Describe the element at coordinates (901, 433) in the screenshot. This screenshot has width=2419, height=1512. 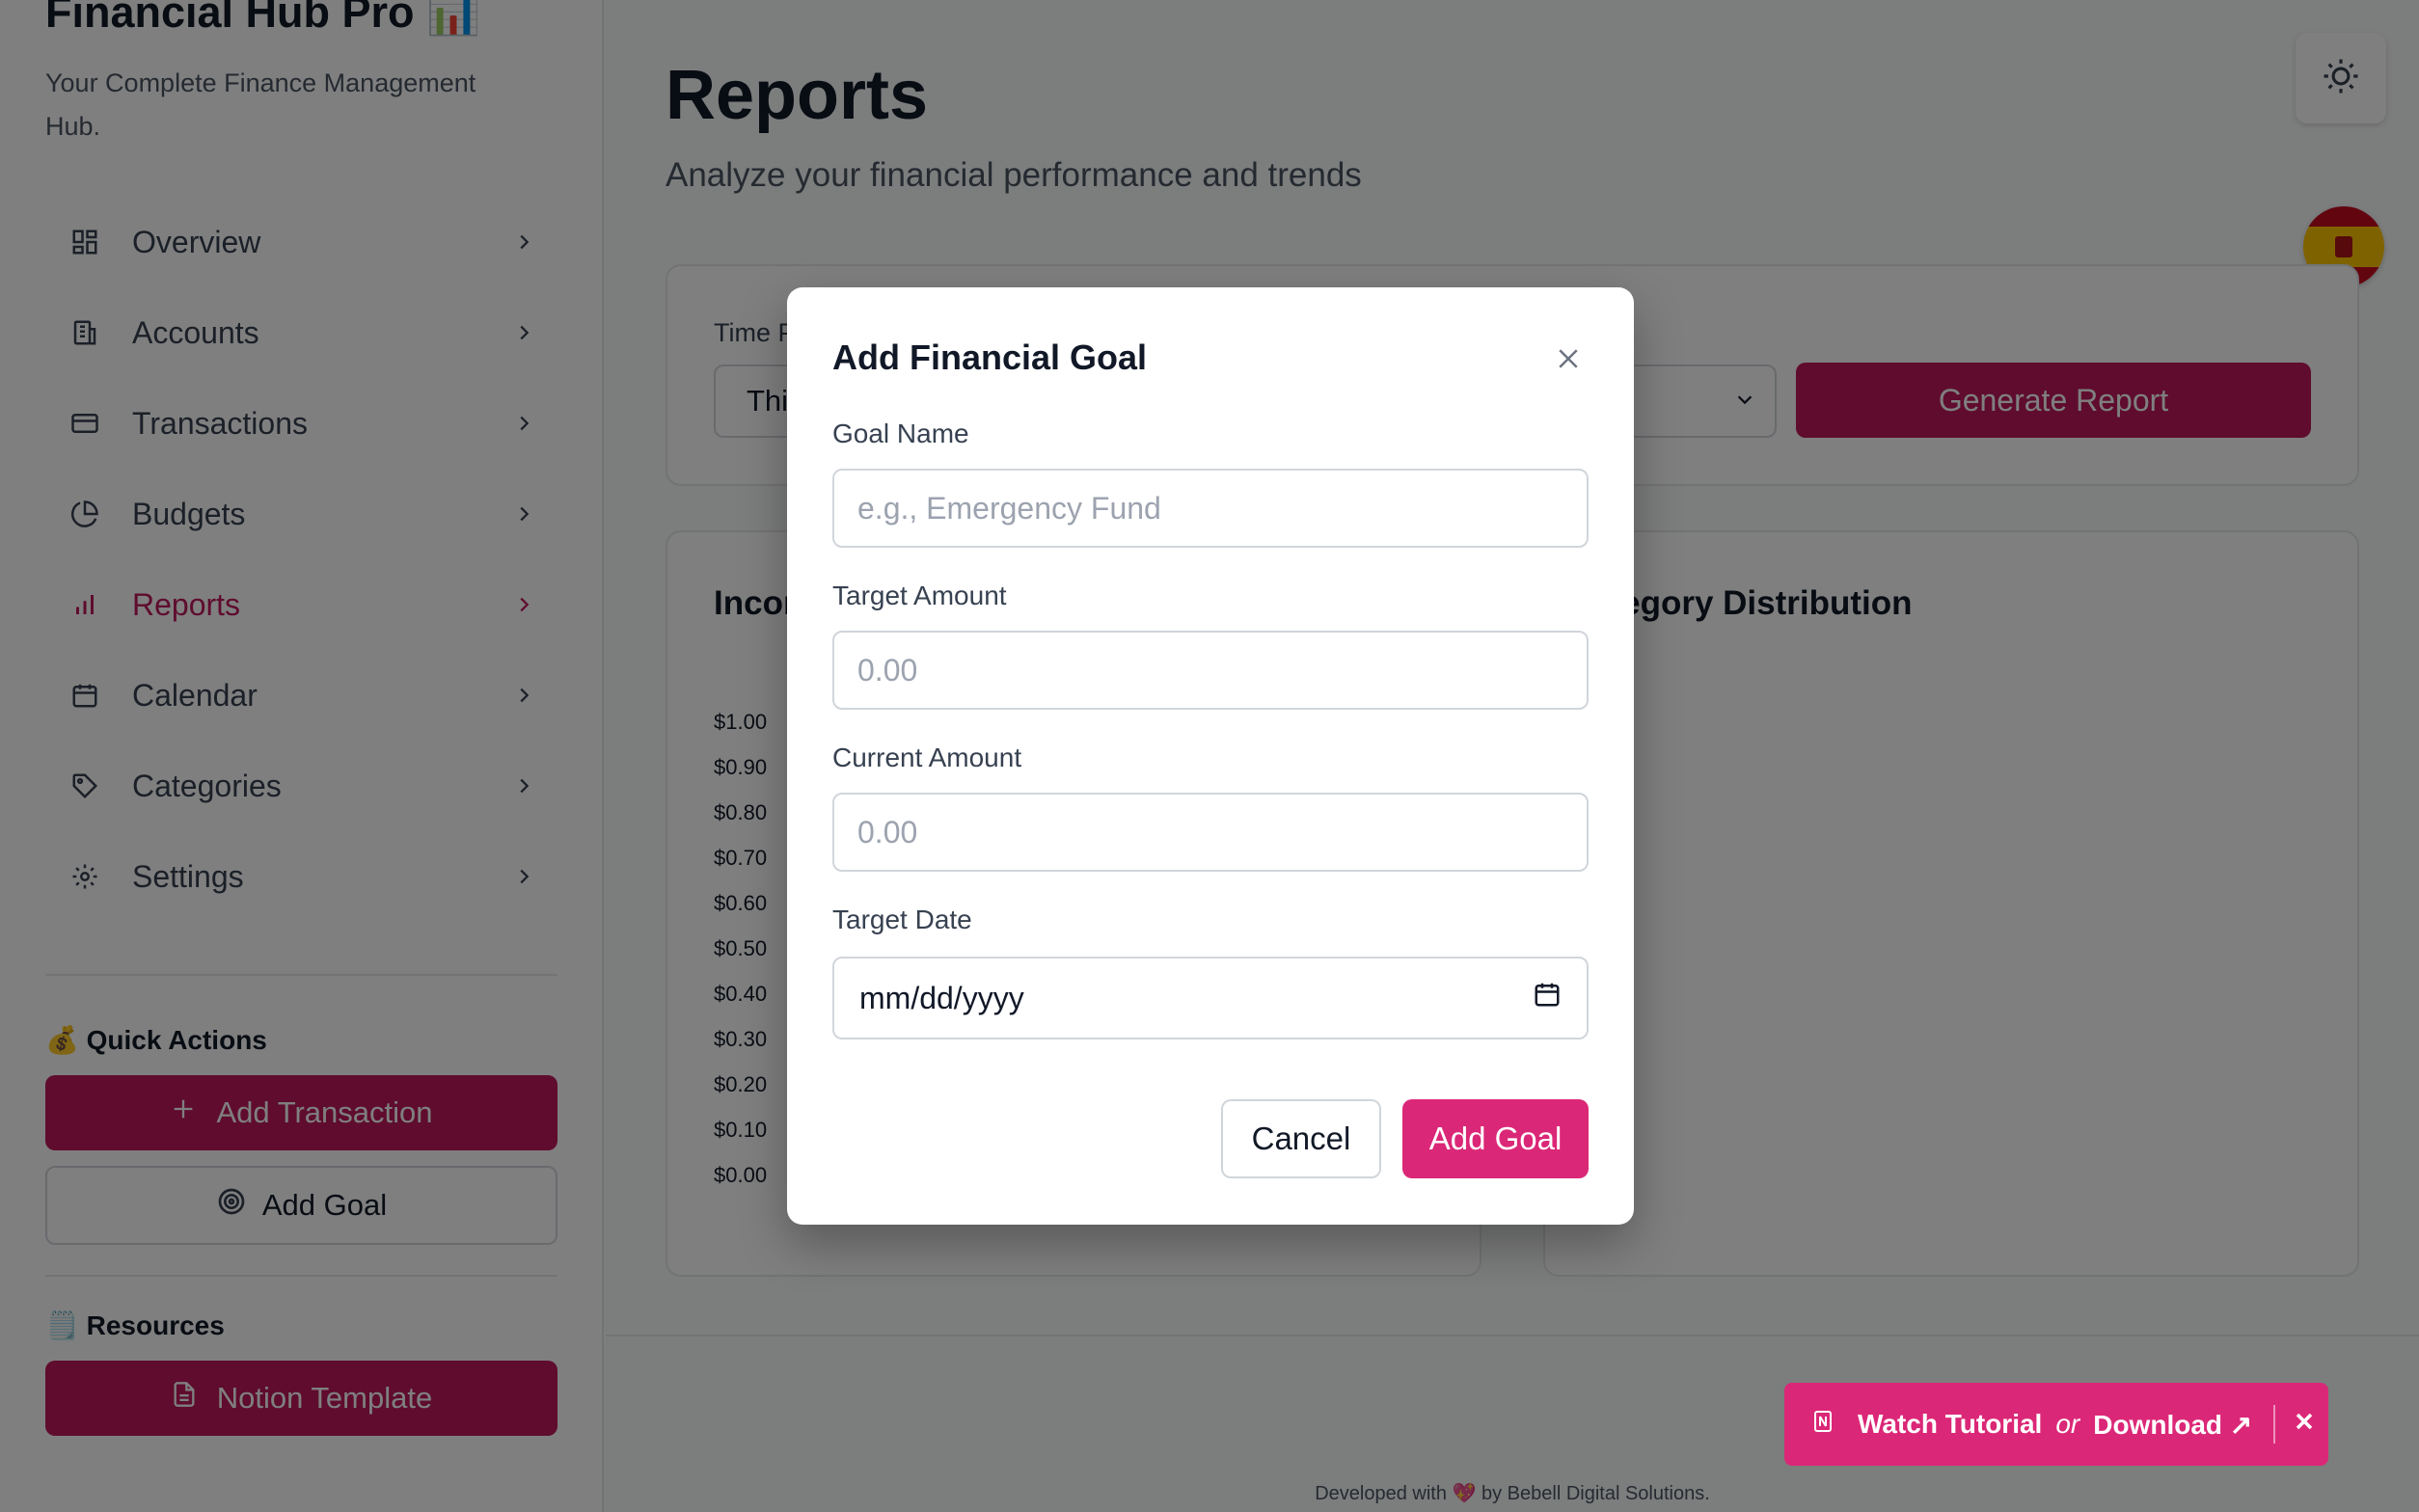
I see `goal-name-label: Goal Name` at that location.